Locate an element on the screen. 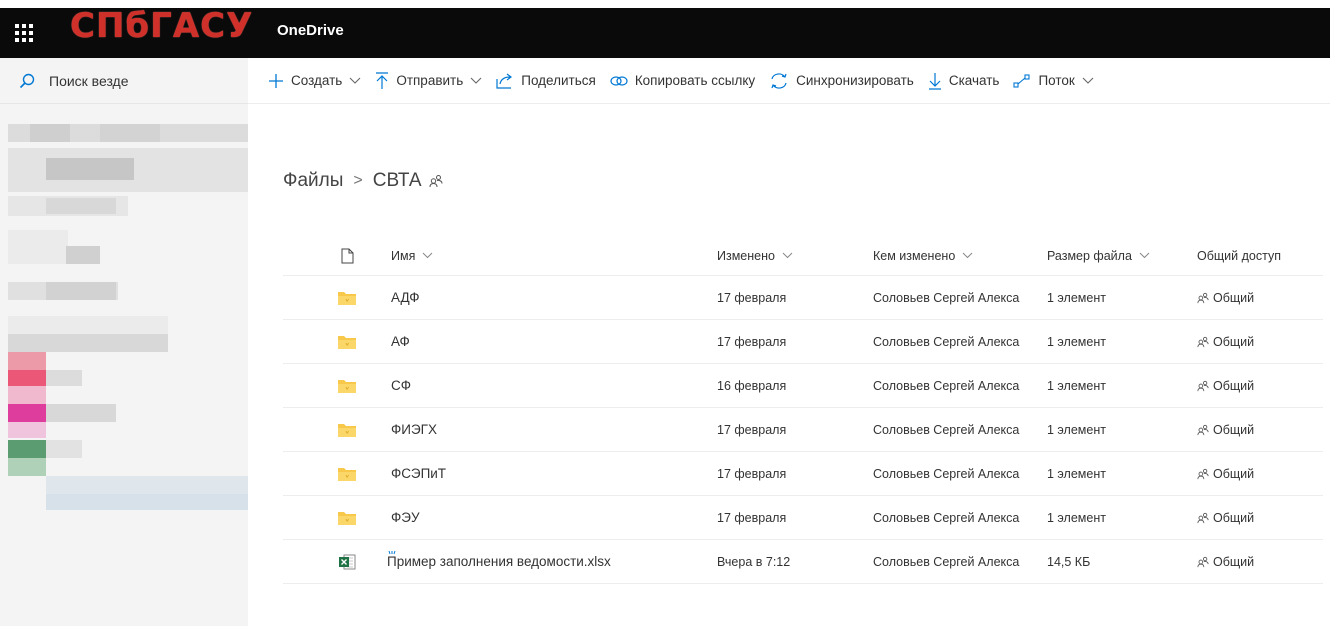 This screenshot has height=626, width=1330. flow-button: Поток is located at coordinates (1053, 81).